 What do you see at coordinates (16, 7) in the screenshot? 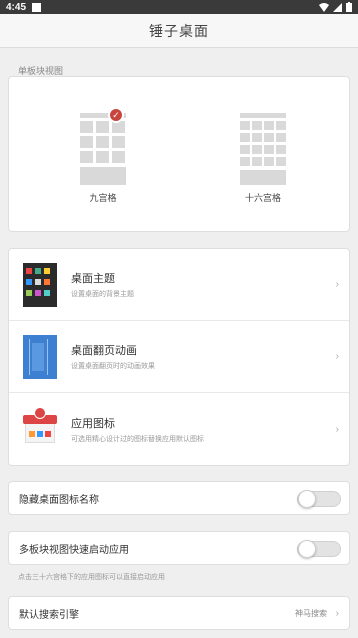
I see `status-time: 4:45` at bounding box center [16, 7].